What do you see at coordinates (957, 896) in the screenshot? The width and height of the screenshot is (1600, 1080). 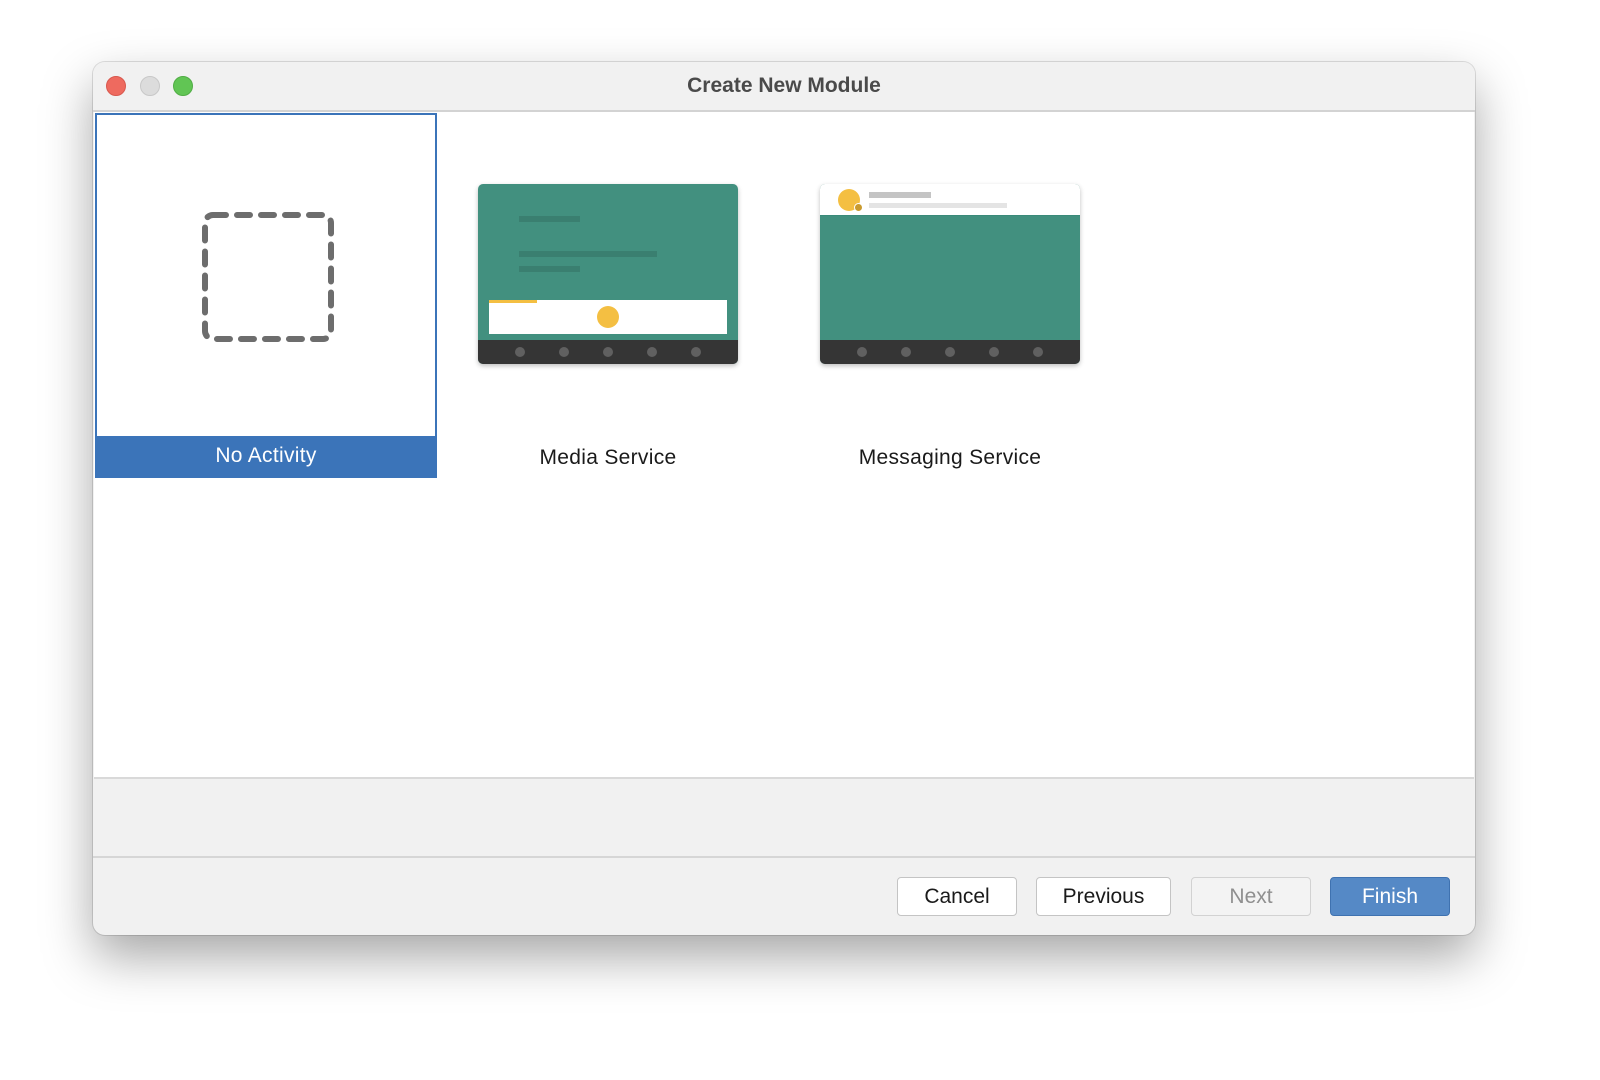 I see `cancel-button: Cancel` at bounding box center [957, 896].